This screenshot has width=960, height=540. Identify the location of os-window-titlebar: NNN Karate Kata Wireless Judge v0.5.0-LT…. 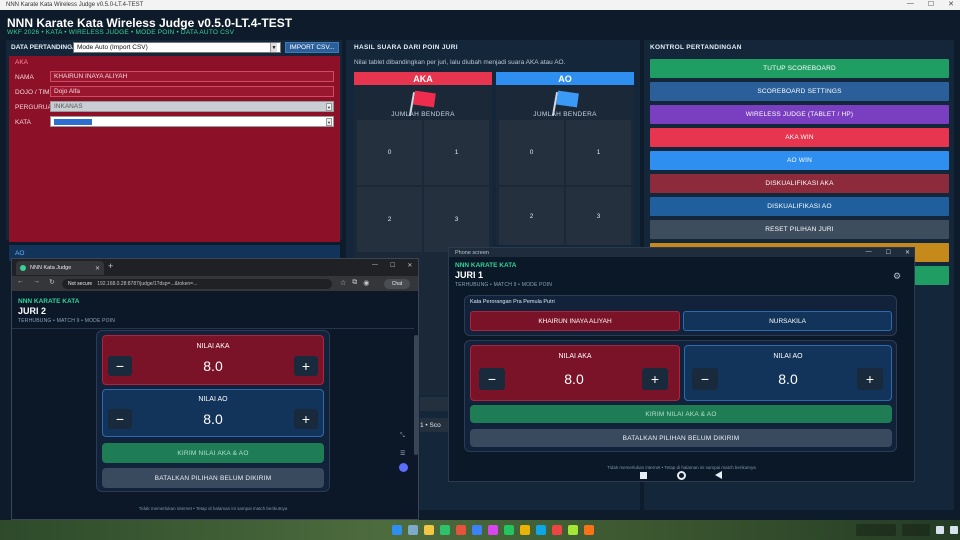
(480, 5).